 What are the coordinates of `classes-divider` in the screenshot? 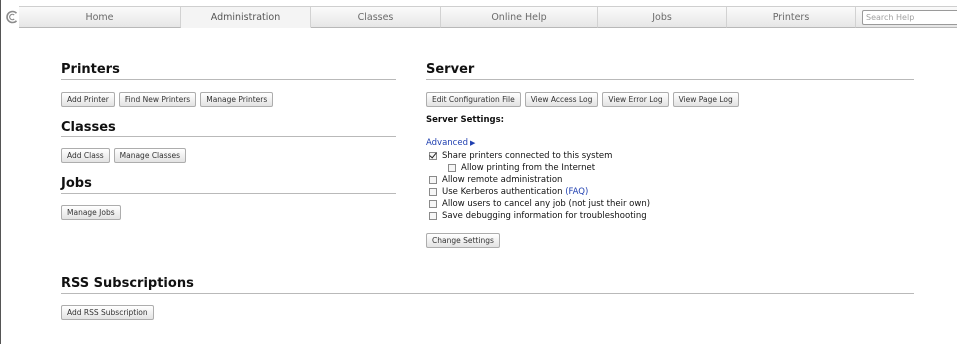 It's located at (228, 136).